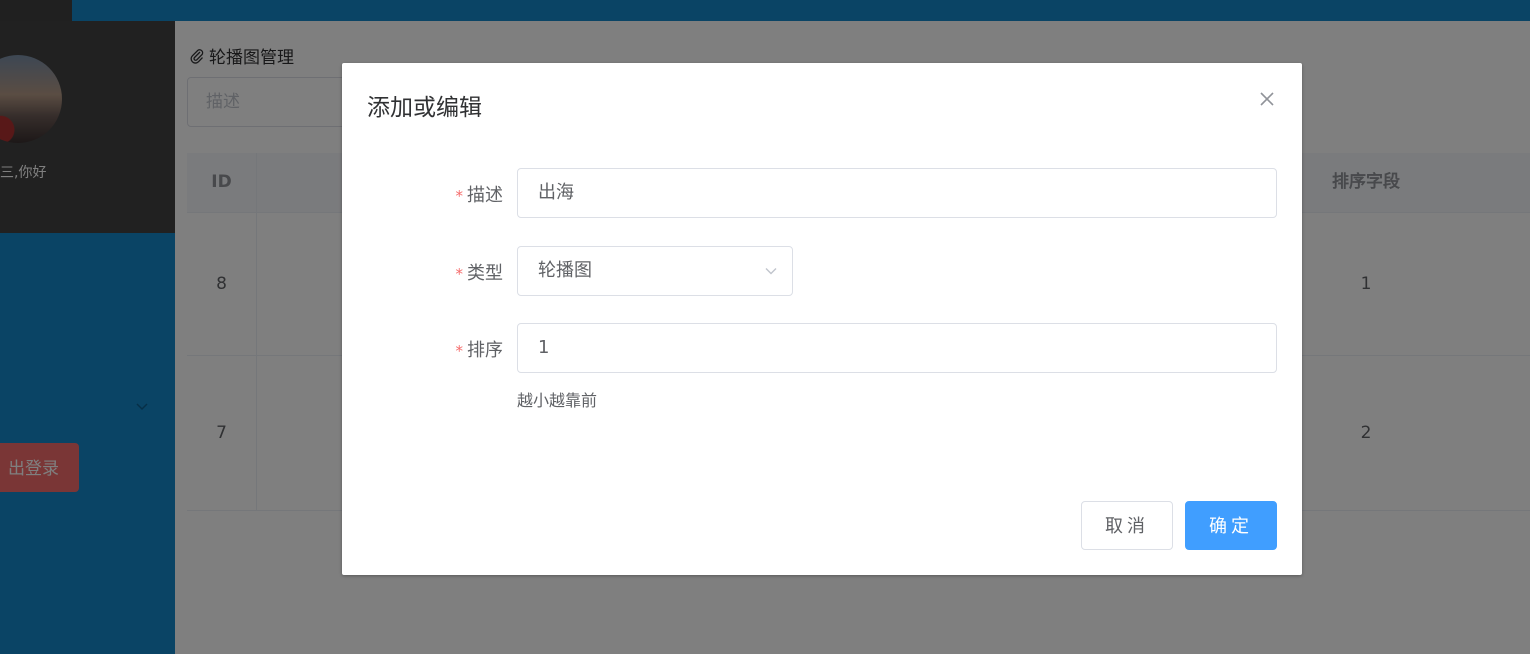 The image size is (1530, 654). I want to click on sort-label: * 排序, so click(480, 349).